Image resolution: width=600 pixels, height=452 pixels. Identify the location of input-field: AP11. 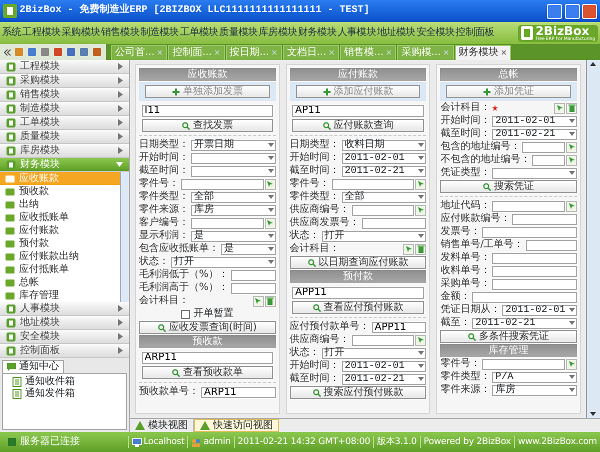
(358, 110).